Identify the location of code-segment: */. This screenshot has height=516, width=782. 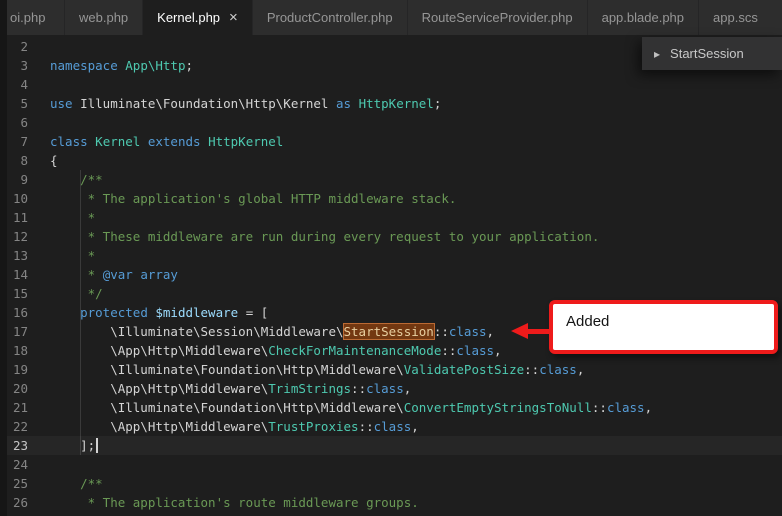
(76, 293).